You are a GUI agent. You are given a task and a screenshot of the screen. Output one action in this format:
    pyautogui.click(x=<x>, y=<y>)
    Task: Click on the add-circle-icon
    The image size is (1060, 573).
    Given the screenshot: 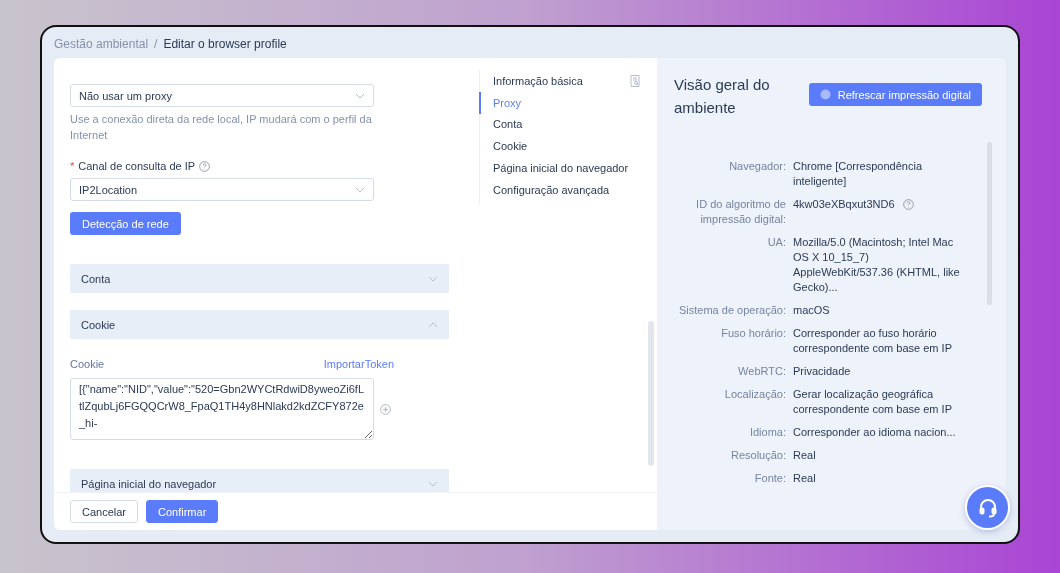 What is the action you would take?
    pyautogui.click(x=385, y=409)
    